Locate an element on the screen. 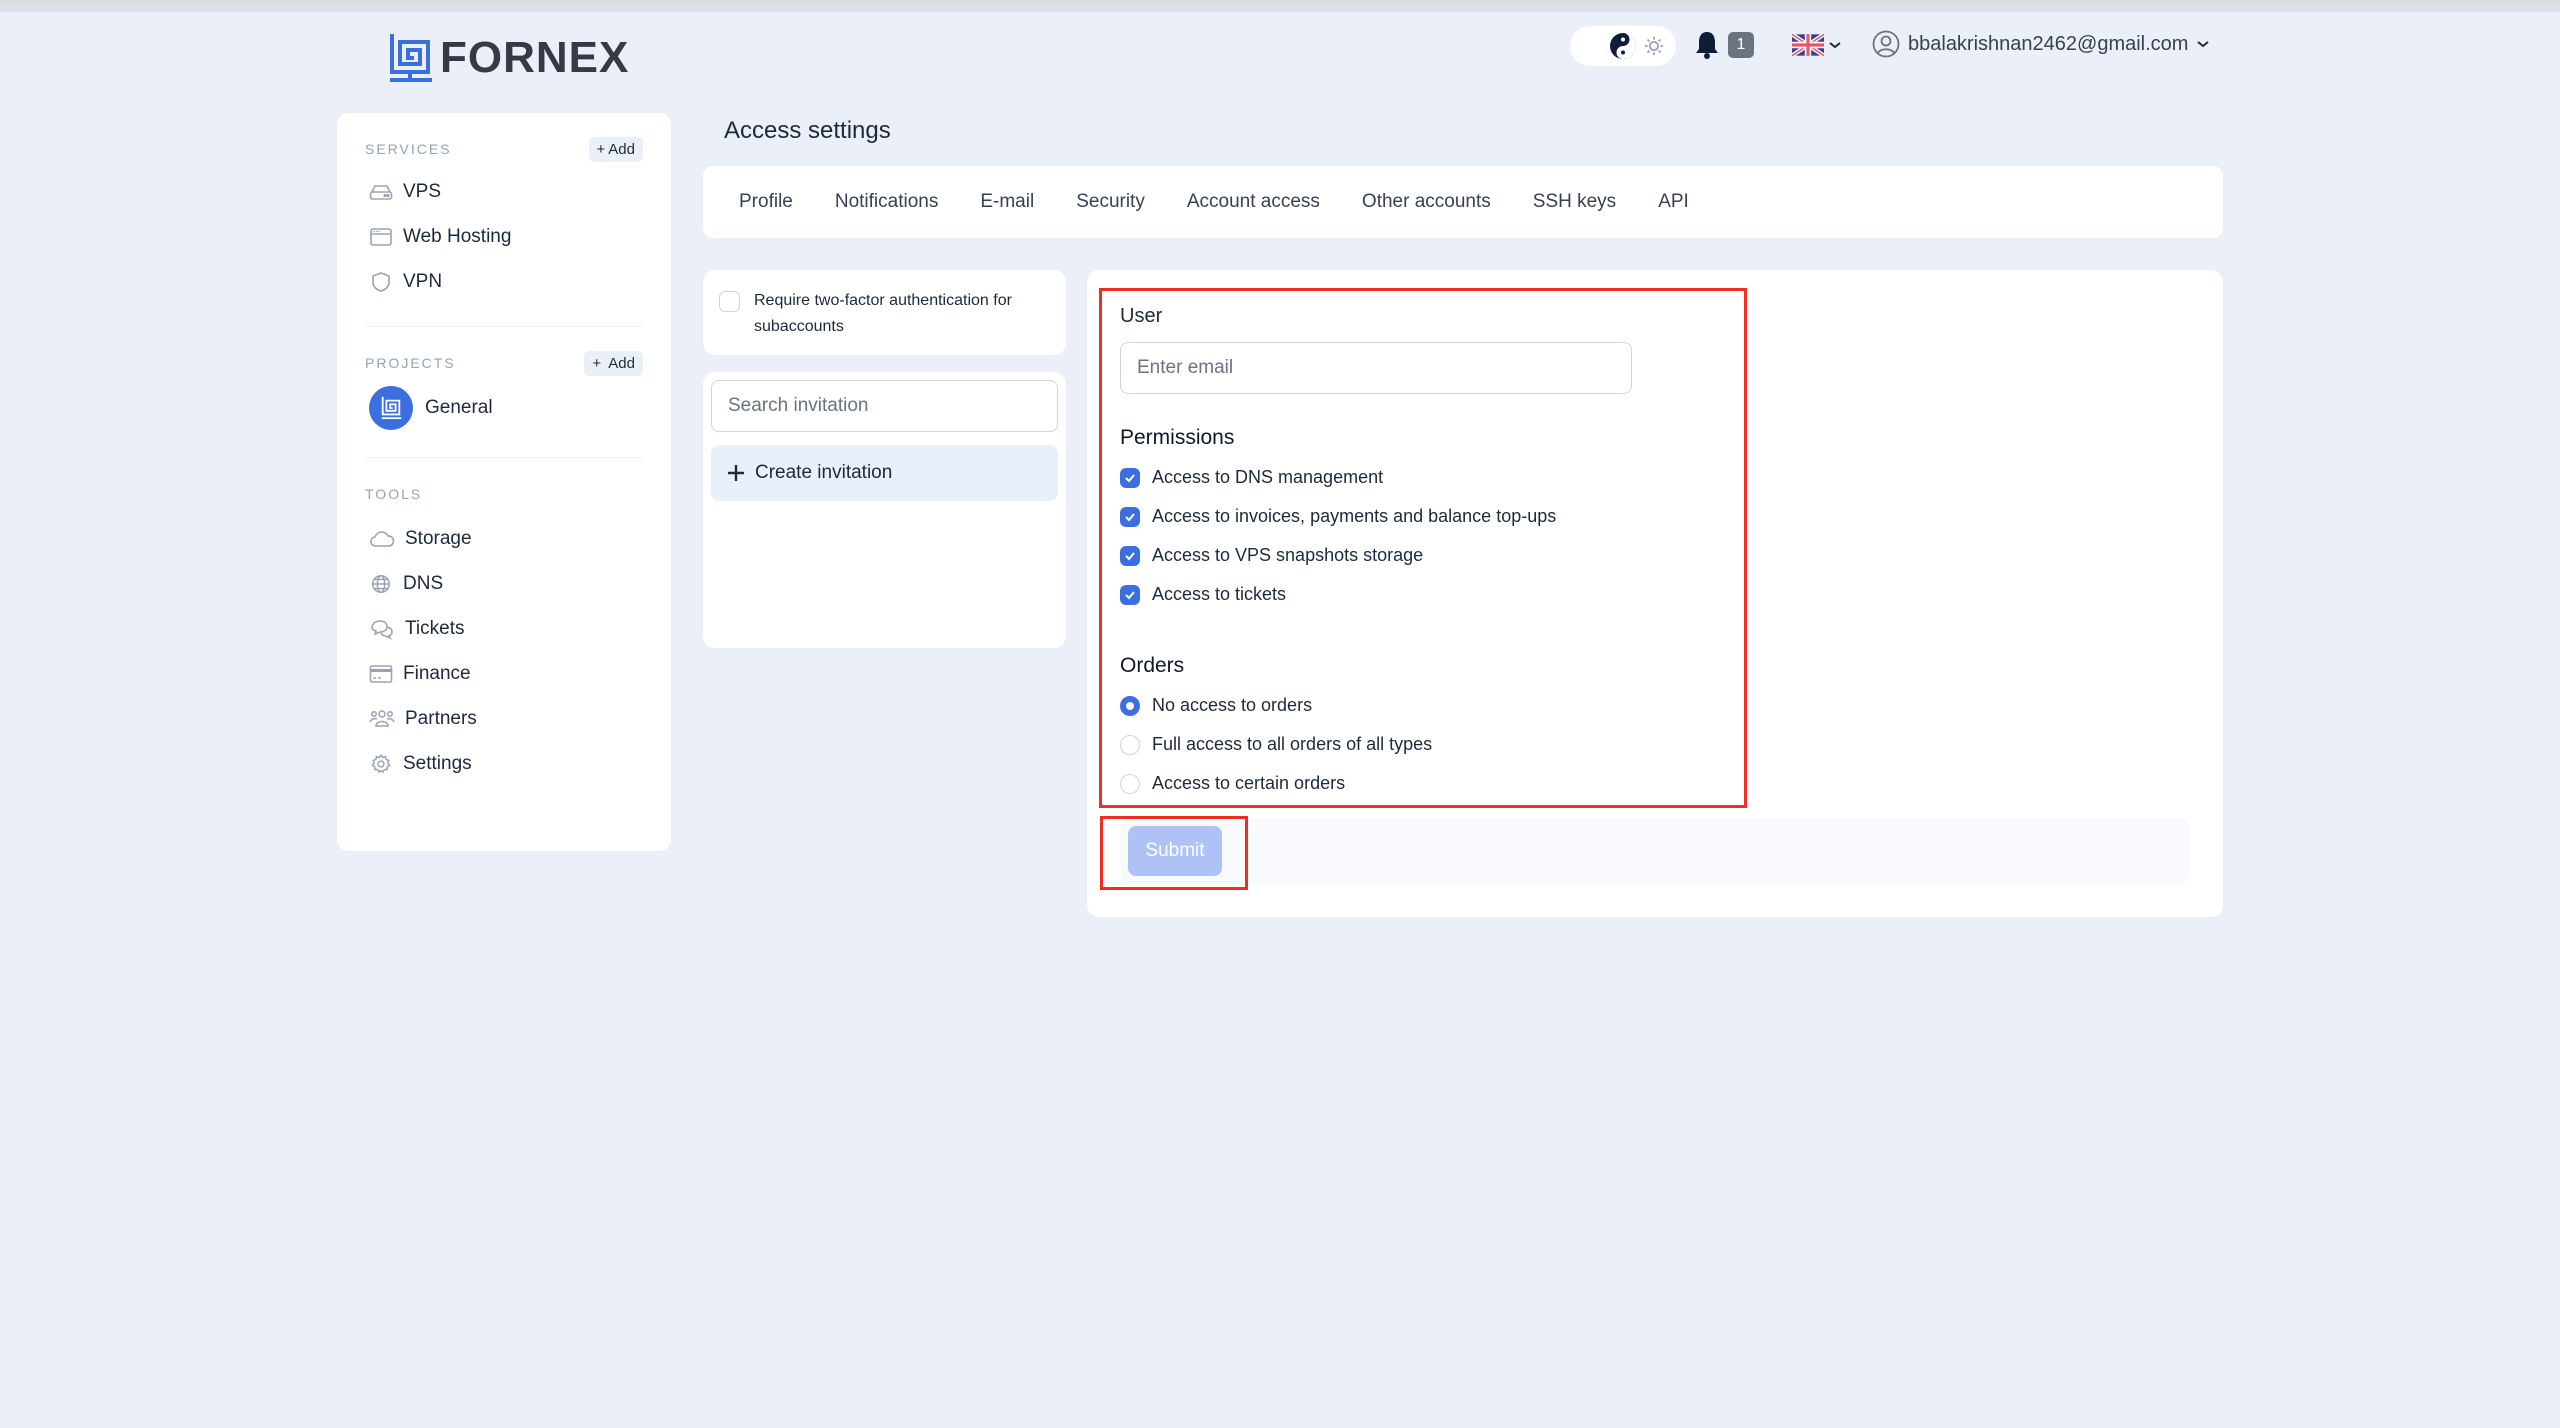 The image size is (2560, 1428). sidebar-item-storage: Storage is located at coordinates (504, 538).